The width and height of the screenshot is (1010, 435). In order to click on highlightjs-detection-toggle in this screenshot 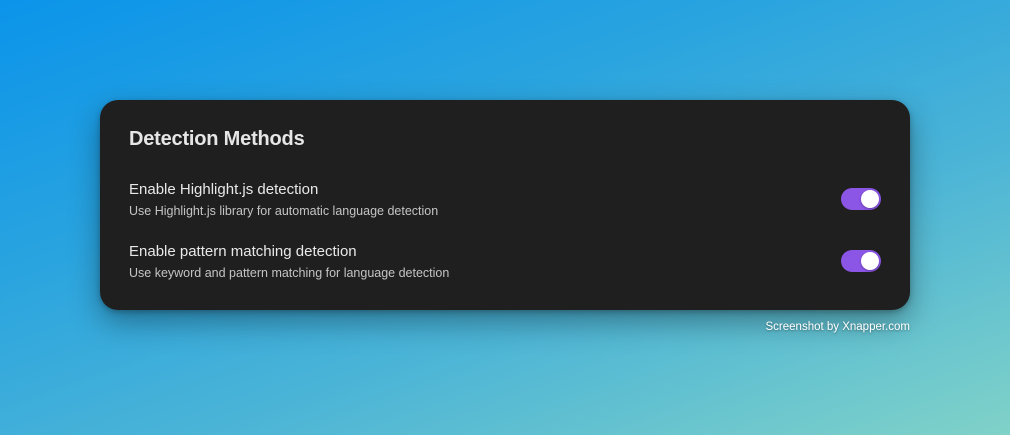, I will do `click(861, 199)`.